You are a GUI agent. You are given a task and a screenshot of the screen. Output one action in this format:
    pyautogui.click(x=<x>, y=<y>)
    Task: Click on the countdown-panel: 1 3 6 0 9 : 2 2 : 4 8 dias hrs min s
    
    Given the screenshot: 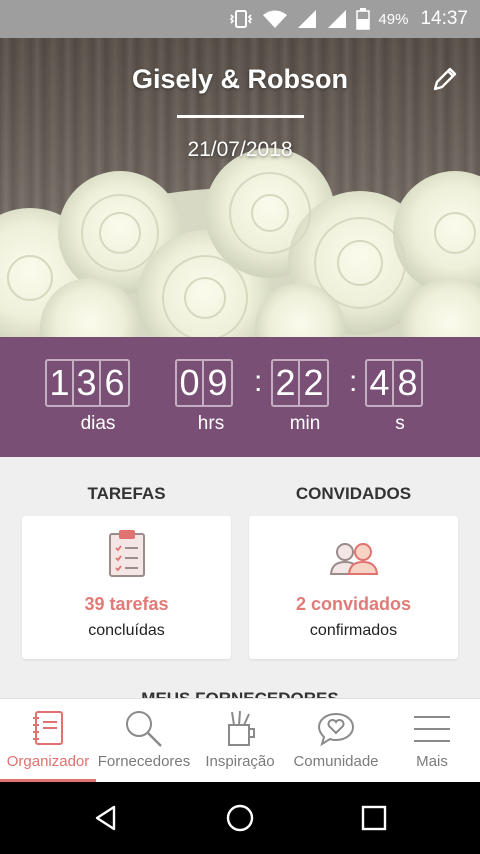 What is the action you would take?
    pyautogui.click(x=240, y=397)
    